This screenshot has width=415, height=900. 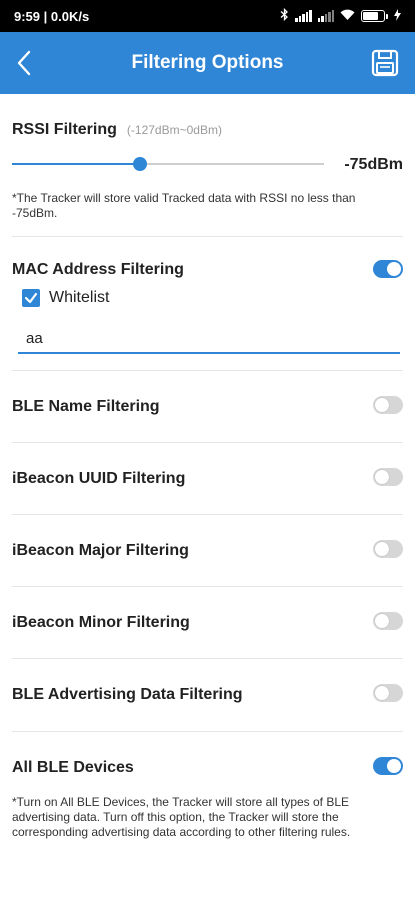 What do you see at coordinates (76, 164) in the screenshot?
I see `slider-fill` at bounding box center [76, 164].